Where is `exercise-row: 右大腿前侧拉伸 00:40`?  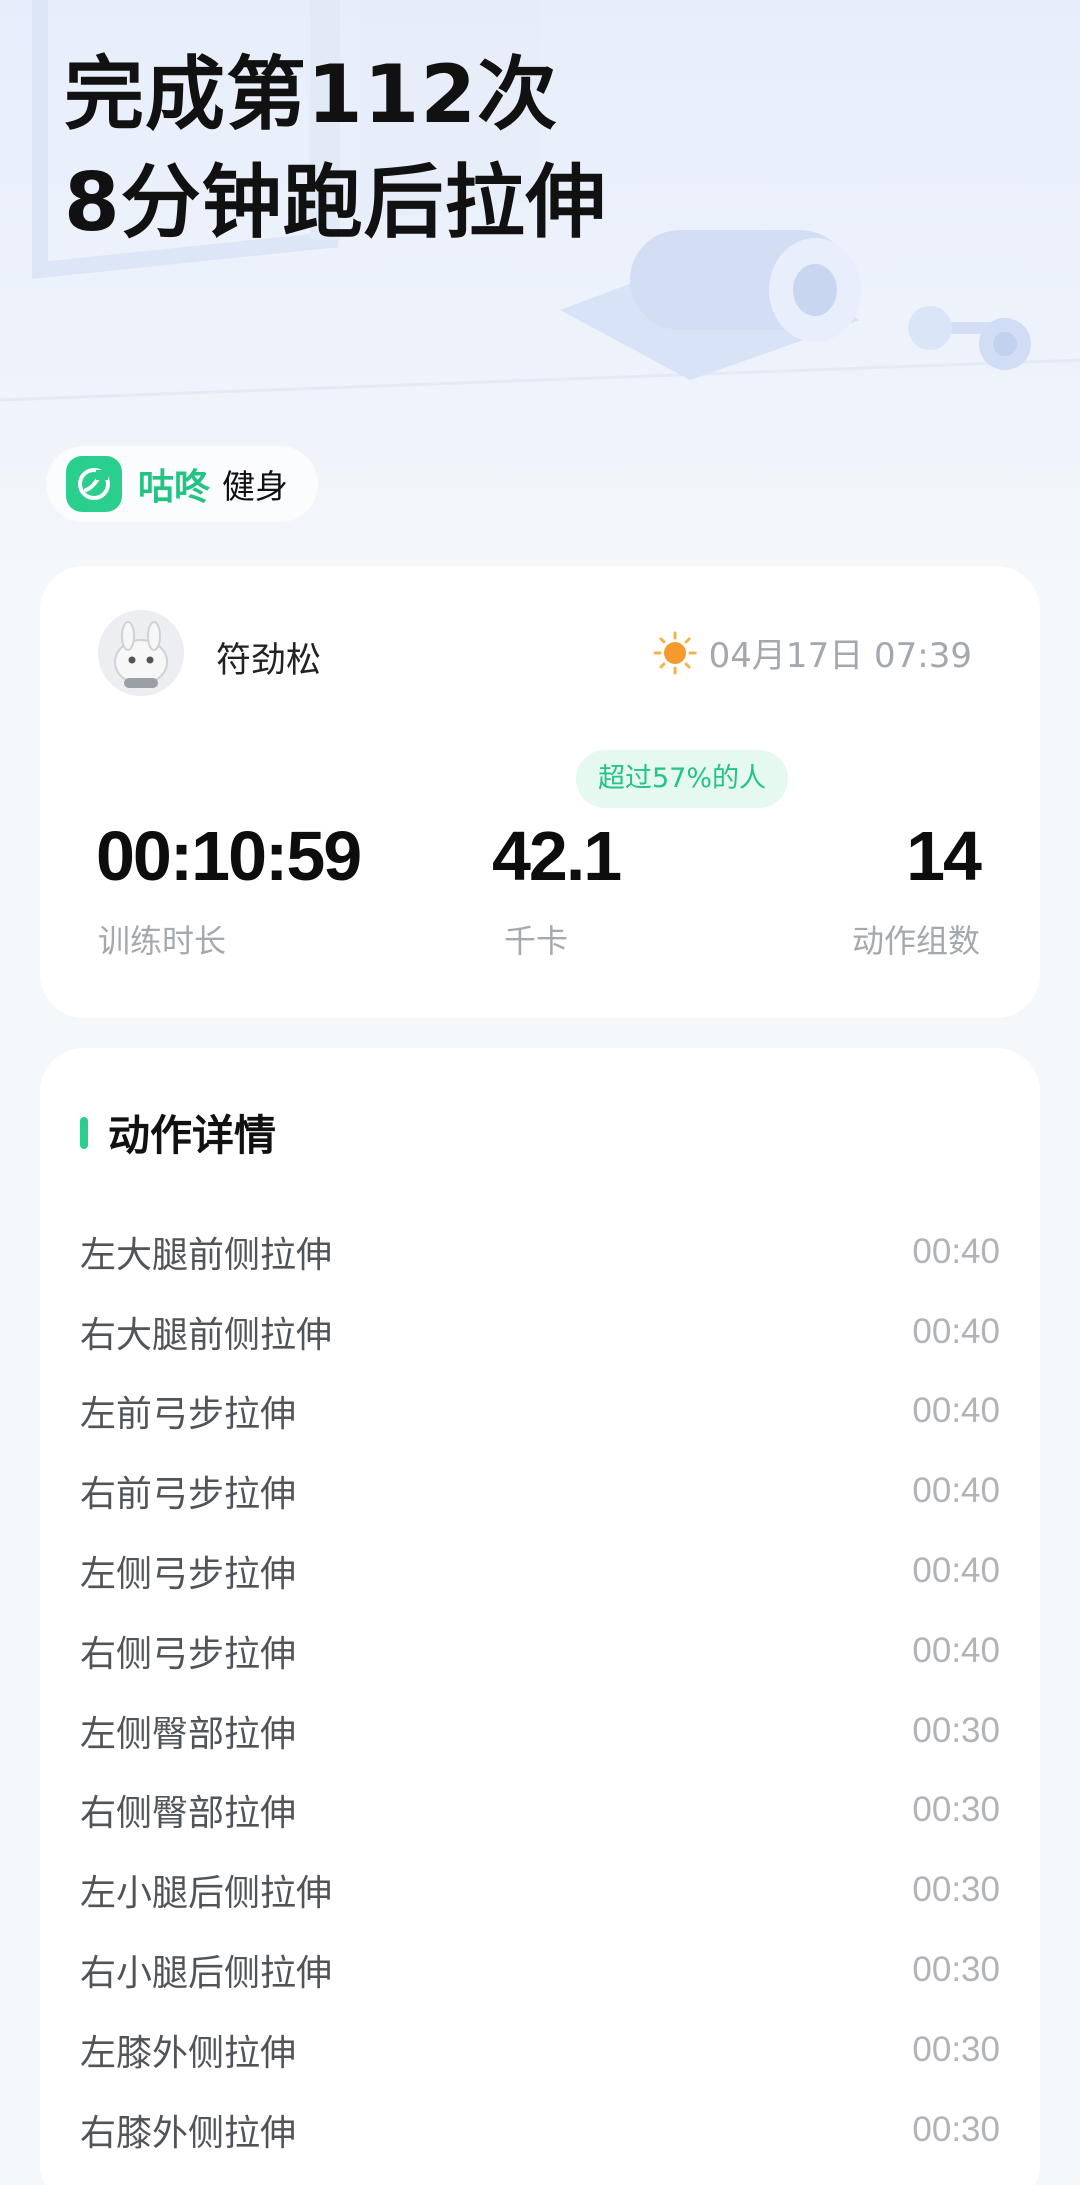 exercise-row: 右大腿前侧拉伸 00:40 is located at coordinates (540, 1332).